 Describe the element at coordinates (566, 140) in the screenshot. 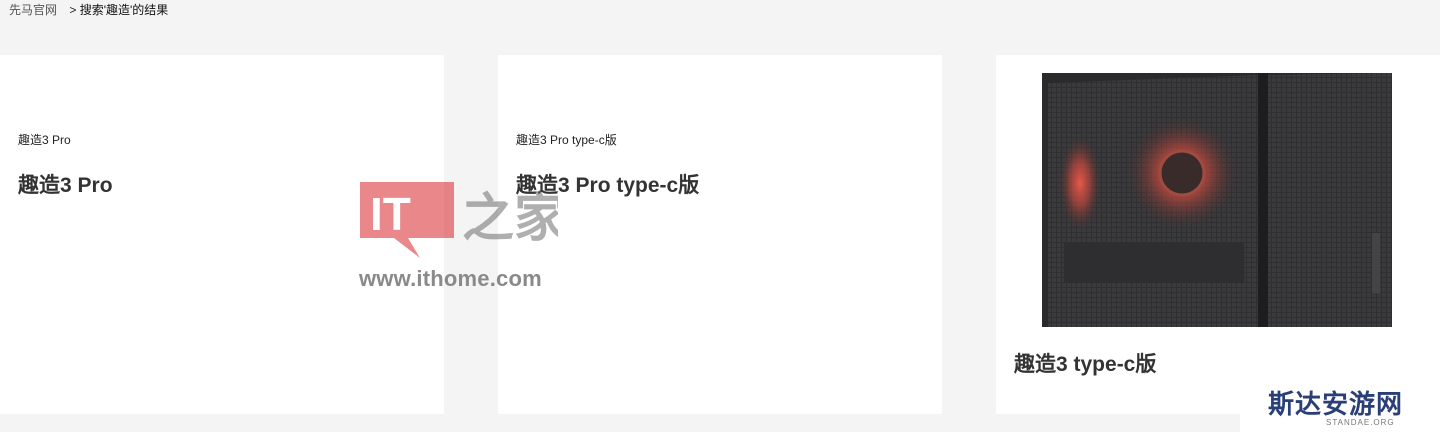

I see `product-subtitle: 趣造3 Pro type-c版` at that location.